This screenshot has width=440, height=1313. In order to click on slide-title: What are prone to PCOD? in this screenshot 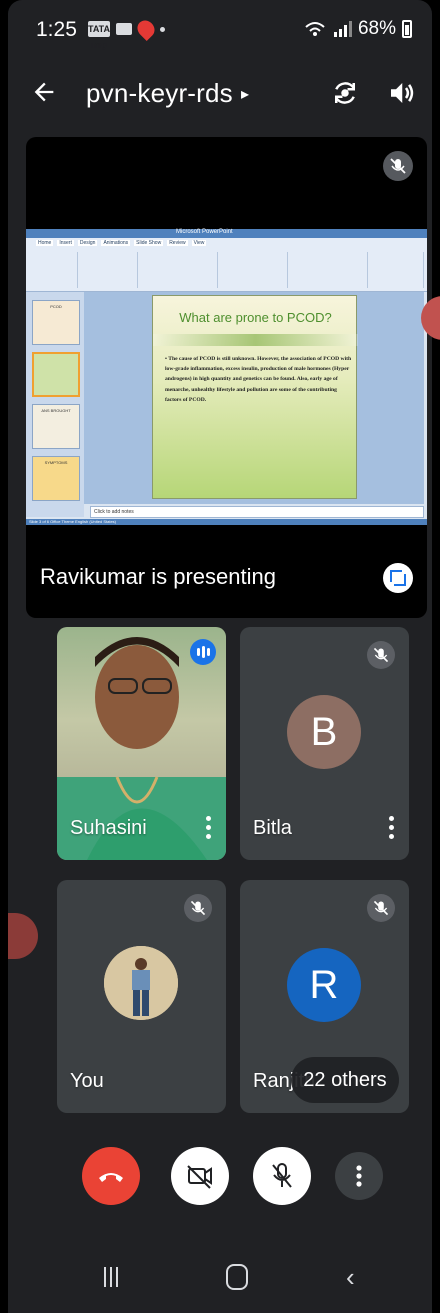, I will do `click(255, 317)`.